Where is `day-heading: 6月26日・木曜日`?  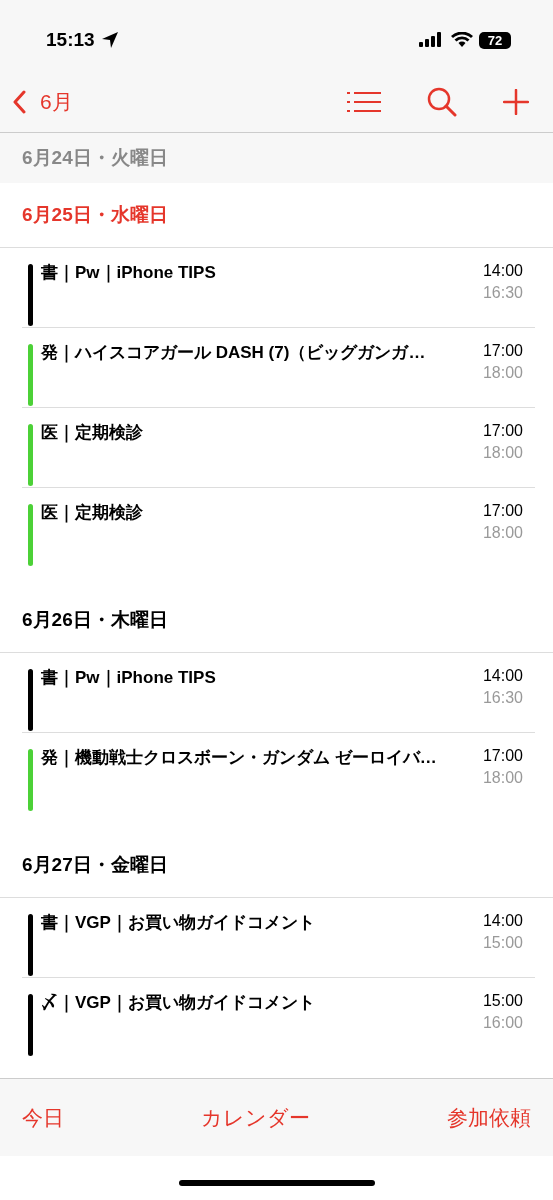
day-heading: 6月26日・木曜日 is located at coordinates (95, 620).